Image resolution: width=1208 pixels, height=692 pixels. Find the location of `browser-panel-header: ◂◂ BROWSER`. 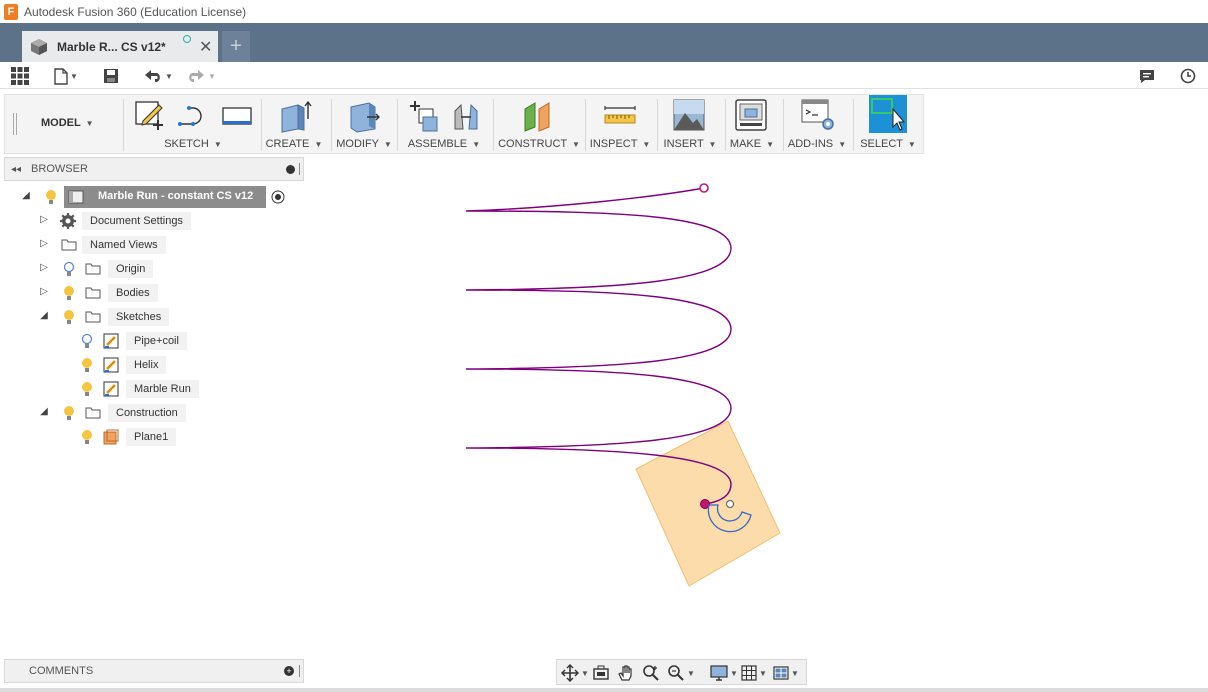

browser-panel-header: ◂◂ BROWSER is located at coordinates (154, 169).